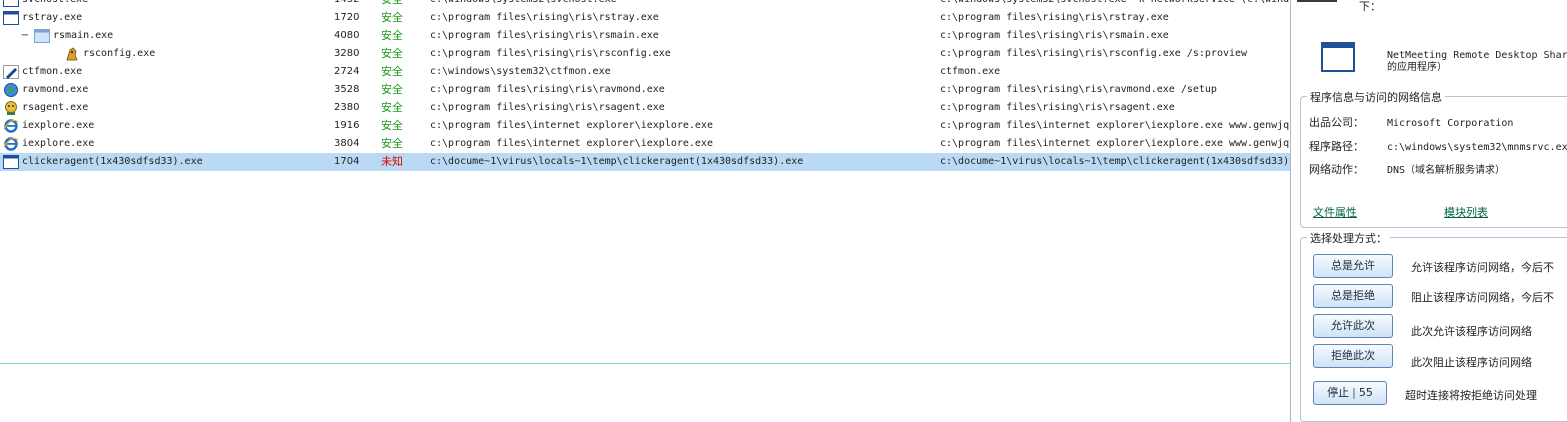 The height and width of the screenshot is (422, 1567). Describe the element at coordinates (1376, 97) in the screenshot. I see `program-info-title: 程序信息与访问的网络信息` at that location.